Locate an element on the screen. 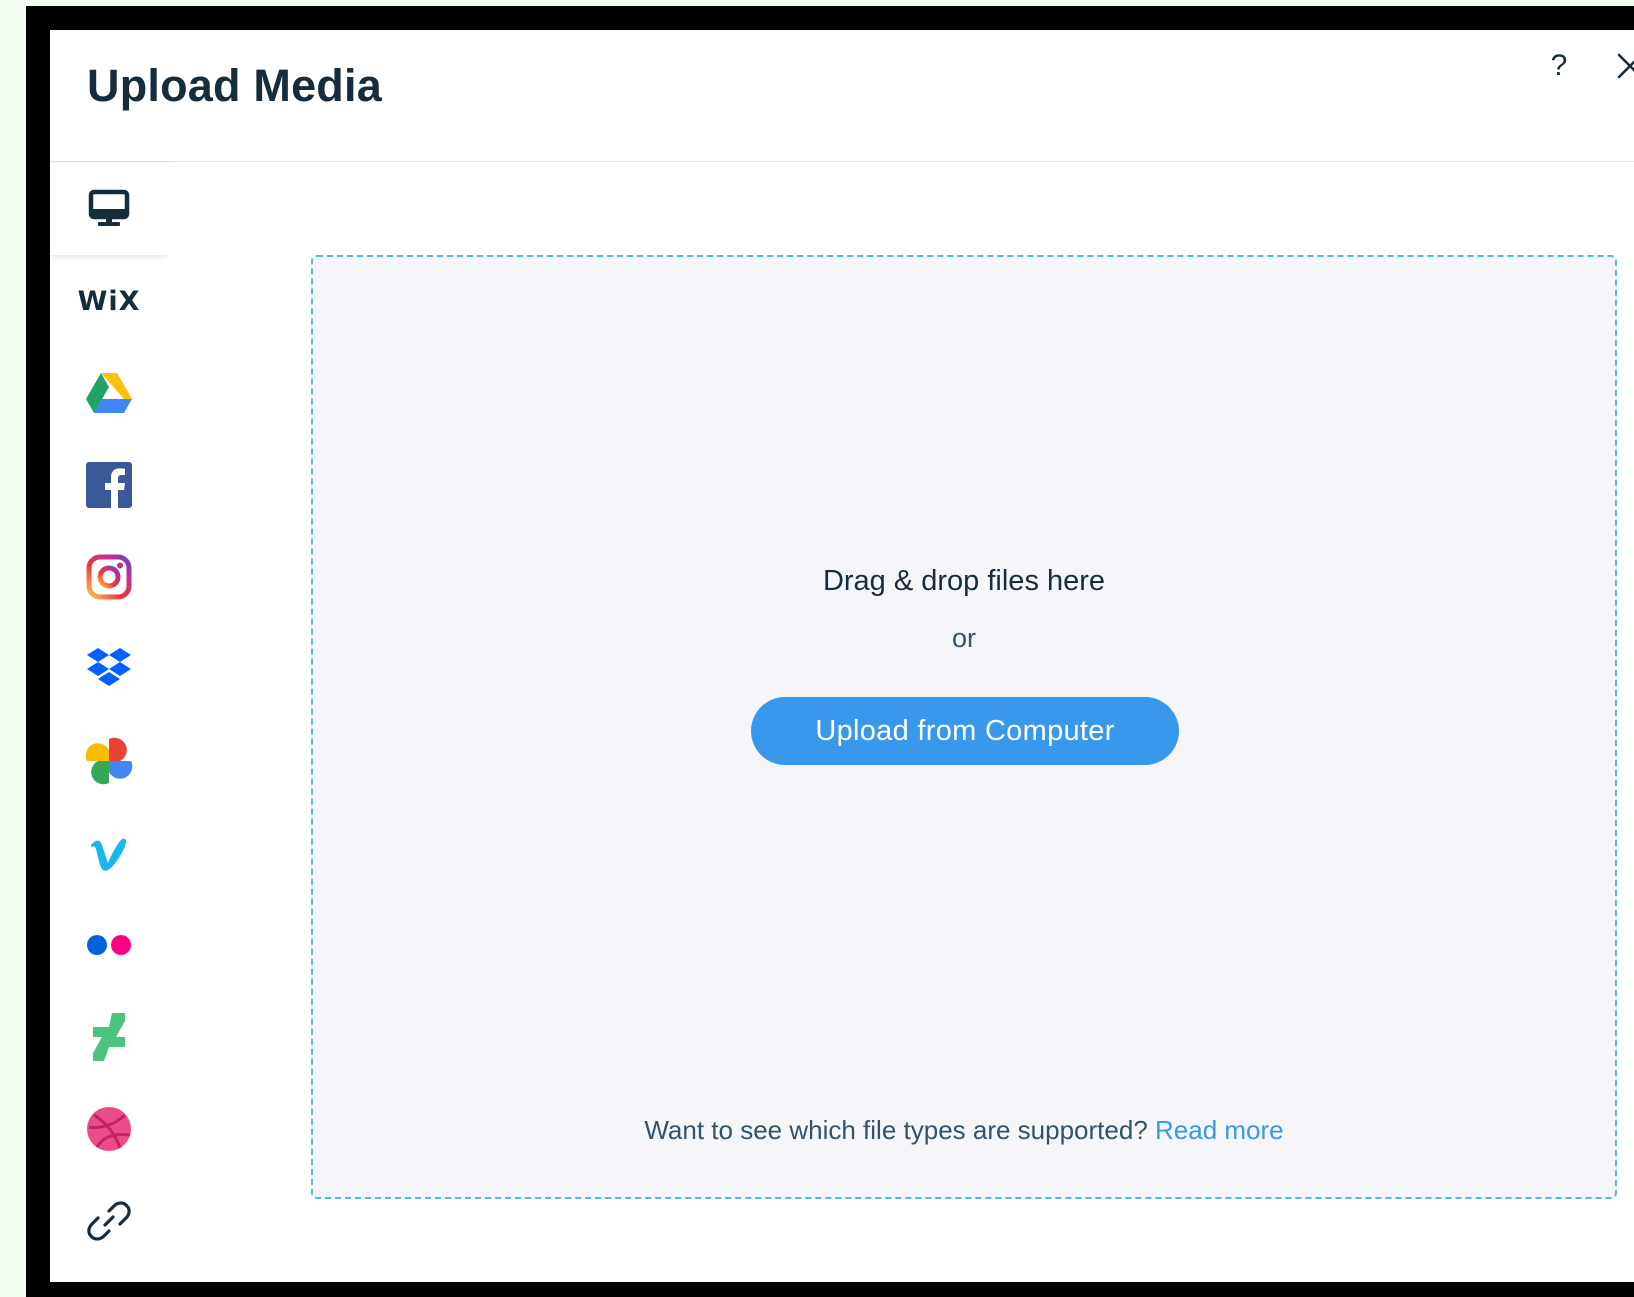 This screenshot has height=1297, width=1634. wix-logo-icon: WiX is located at coordinates (109, 301).